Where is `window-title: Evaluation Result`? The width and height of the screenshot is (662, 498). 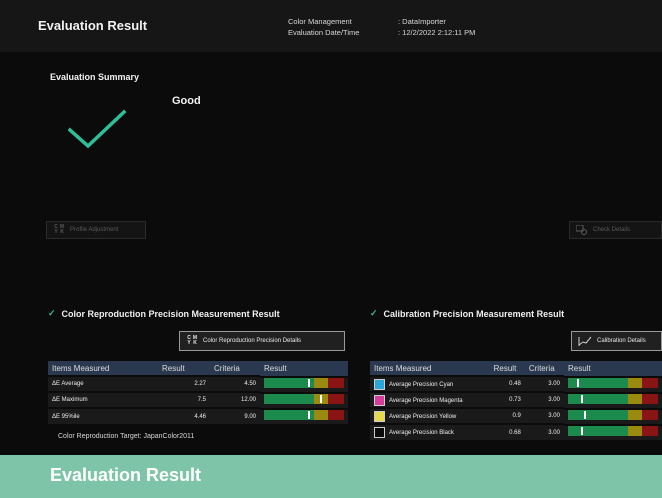 window-title: Evaluation Result is located at coordinates (93, 25).